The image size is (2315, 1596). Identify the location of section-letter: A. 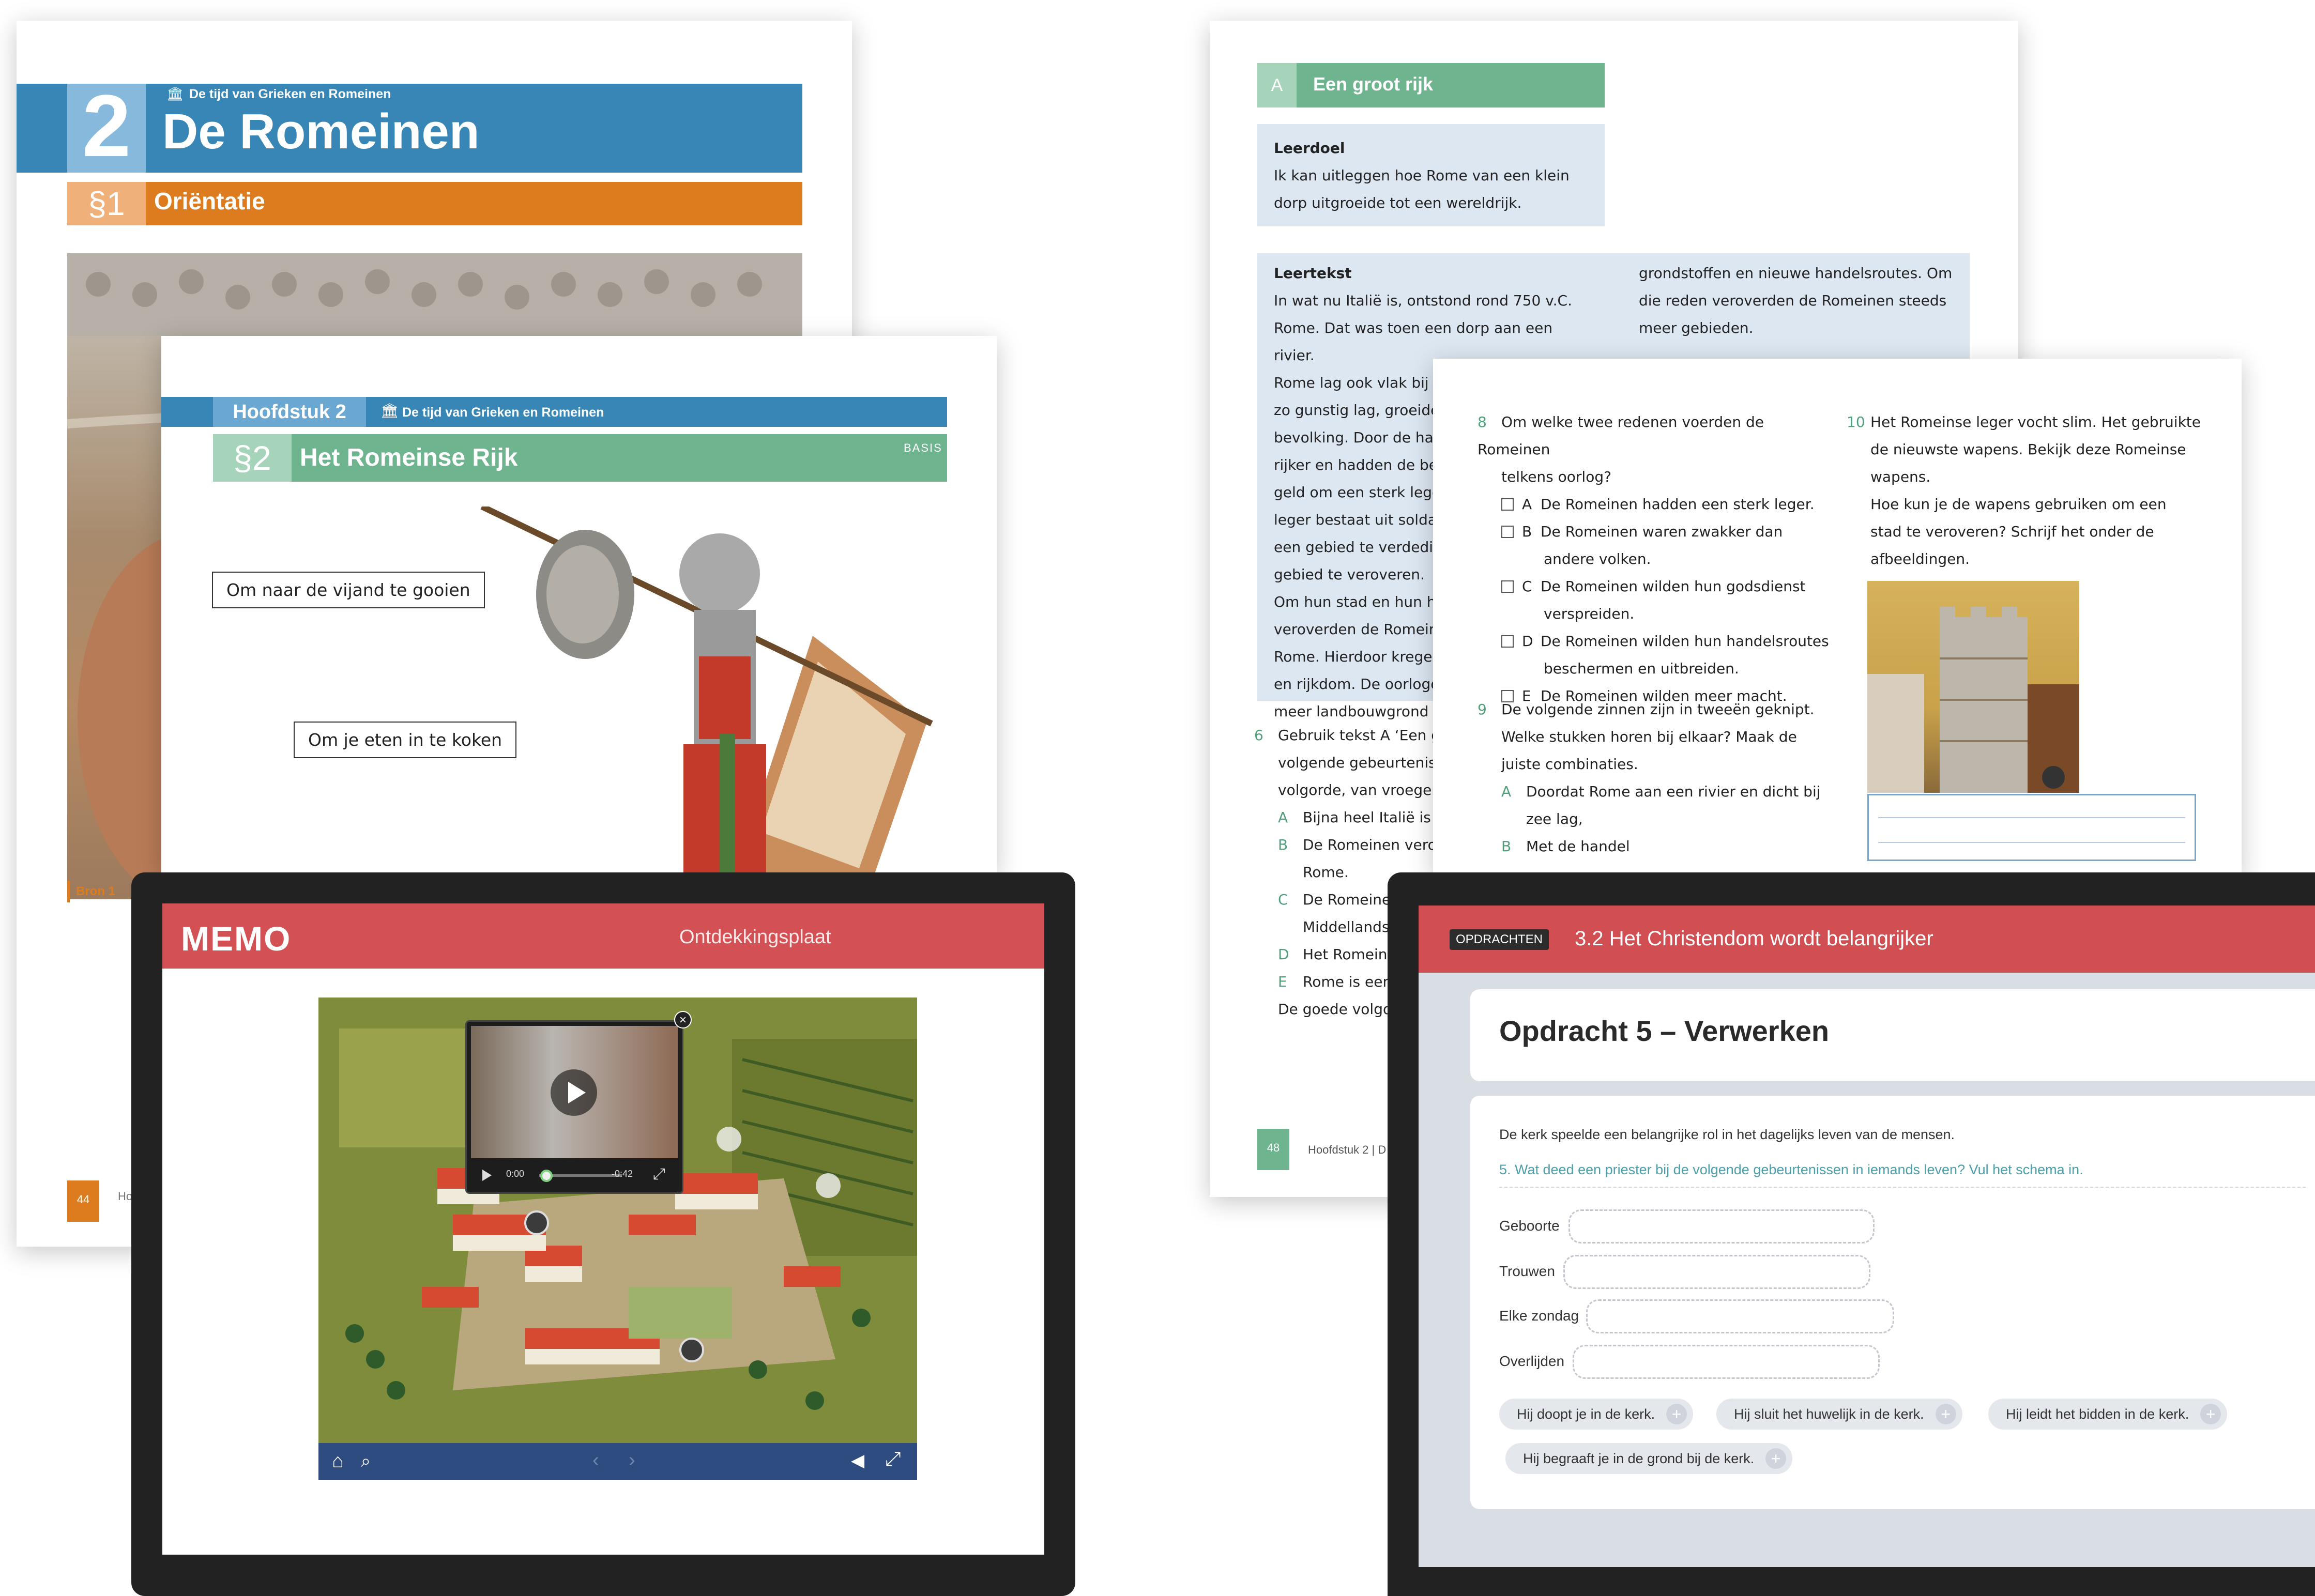
(1277, 85).